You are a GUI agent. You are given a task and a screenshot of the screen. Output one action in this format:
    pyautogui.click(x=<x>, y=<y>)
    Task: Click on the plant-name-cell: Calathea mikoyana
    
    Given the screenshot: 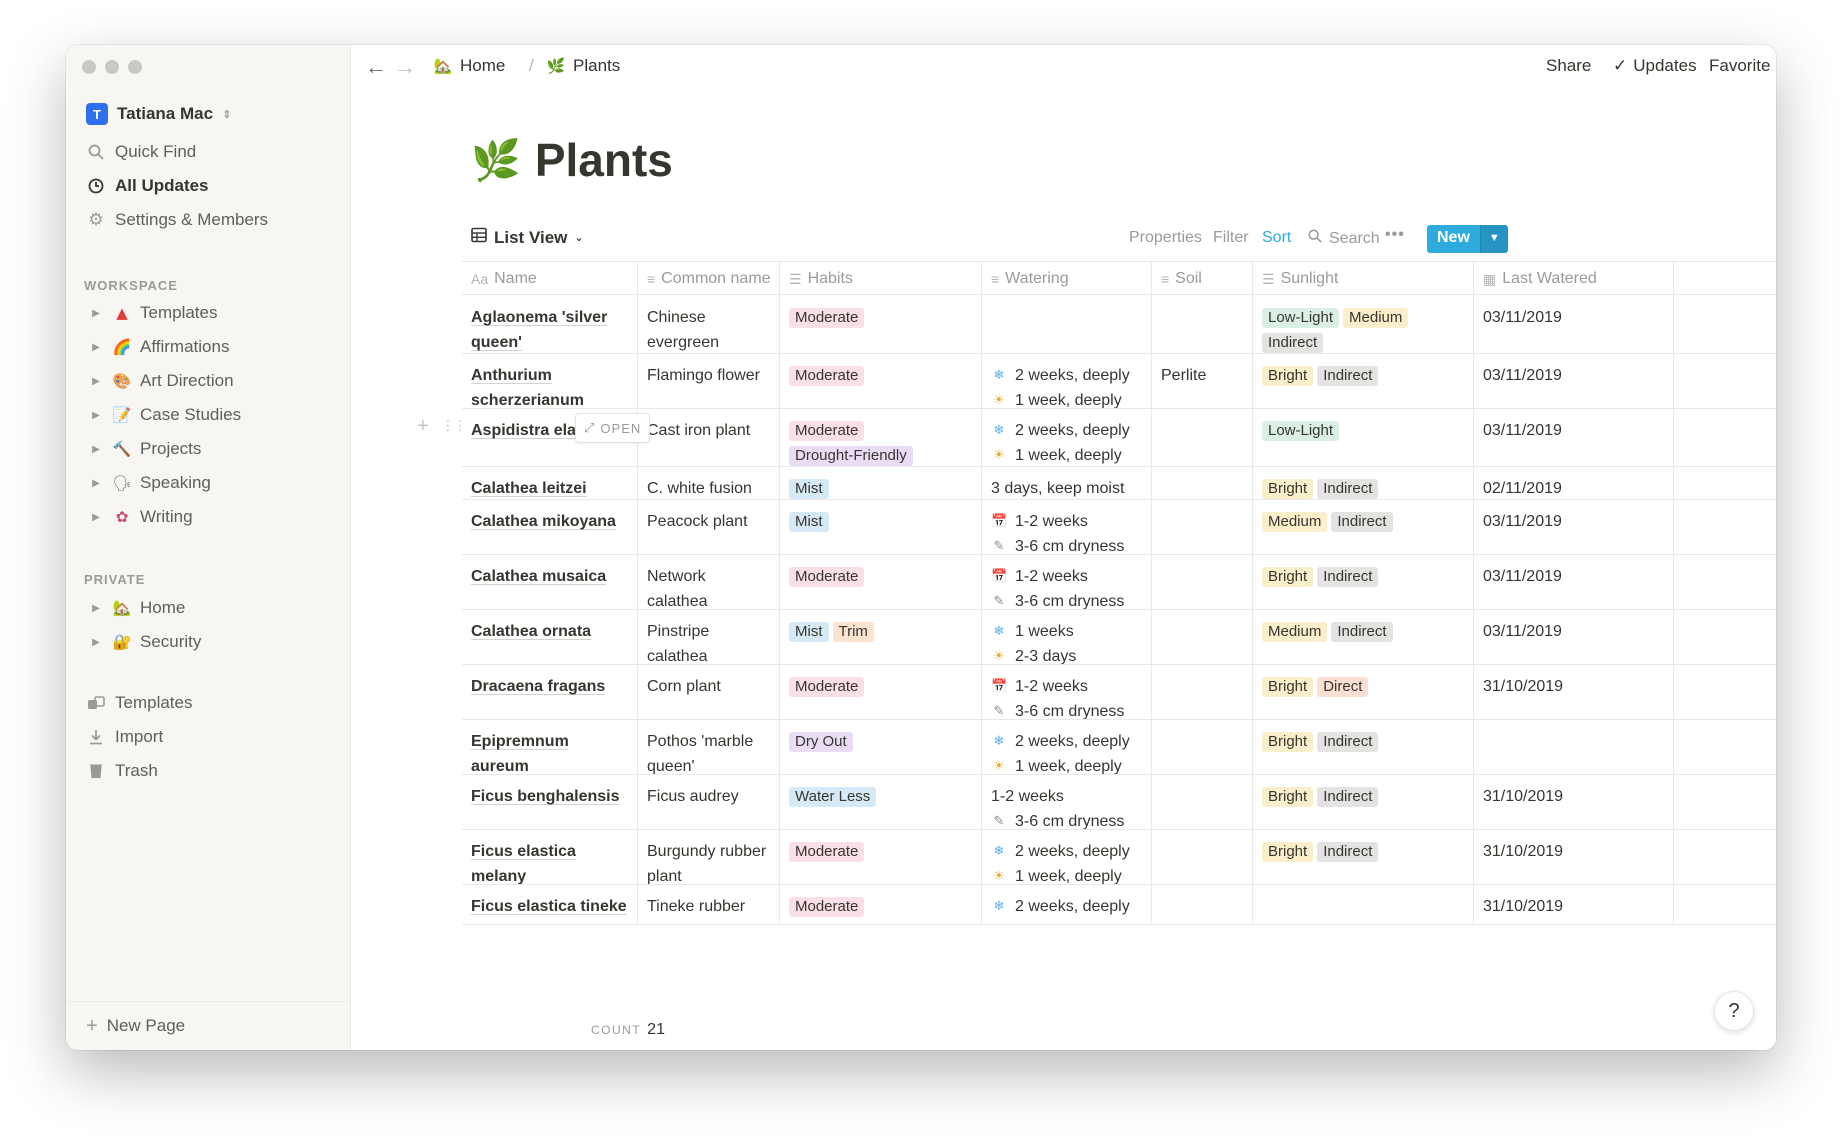 What is the action you would take?
    pyautogui.click(x=550, y=527)
    